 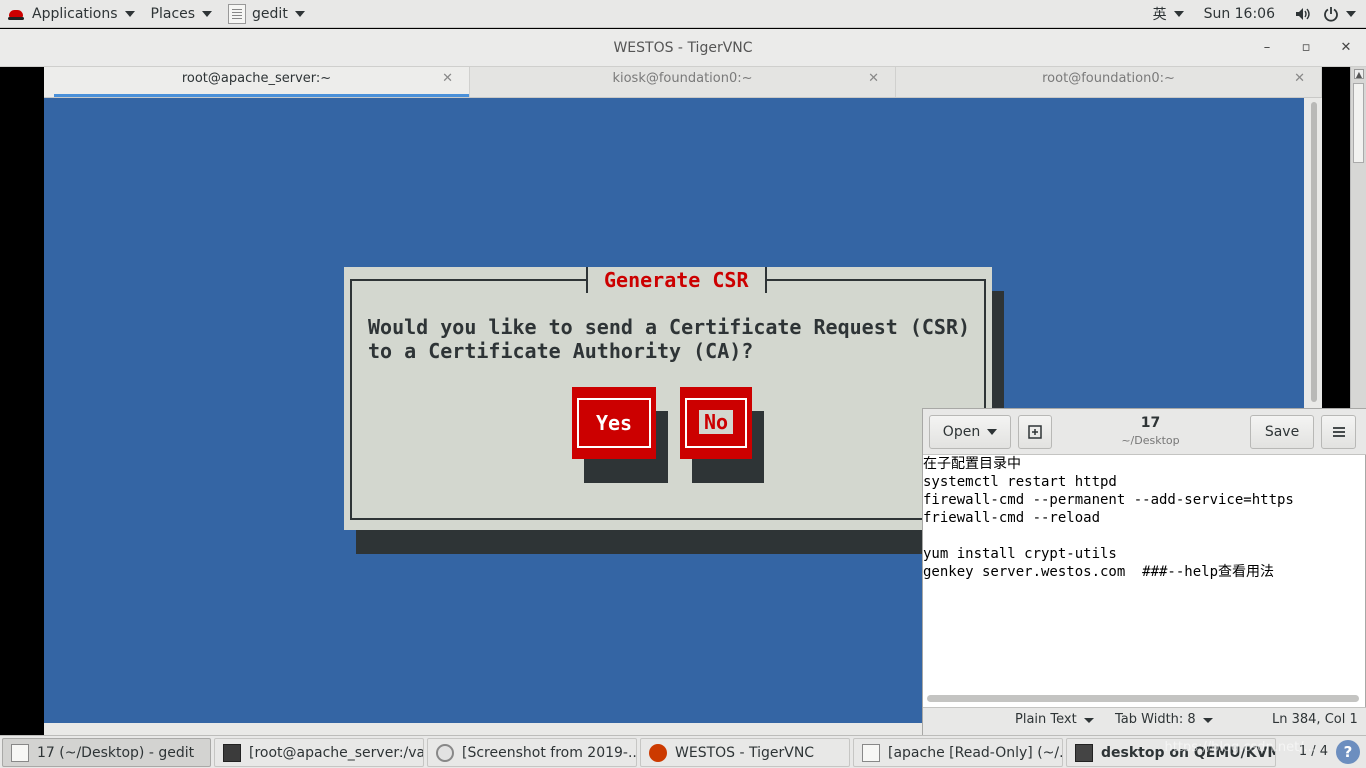 I want to click on scroll-up-icon: ▲, so click(x=1359, y=74).